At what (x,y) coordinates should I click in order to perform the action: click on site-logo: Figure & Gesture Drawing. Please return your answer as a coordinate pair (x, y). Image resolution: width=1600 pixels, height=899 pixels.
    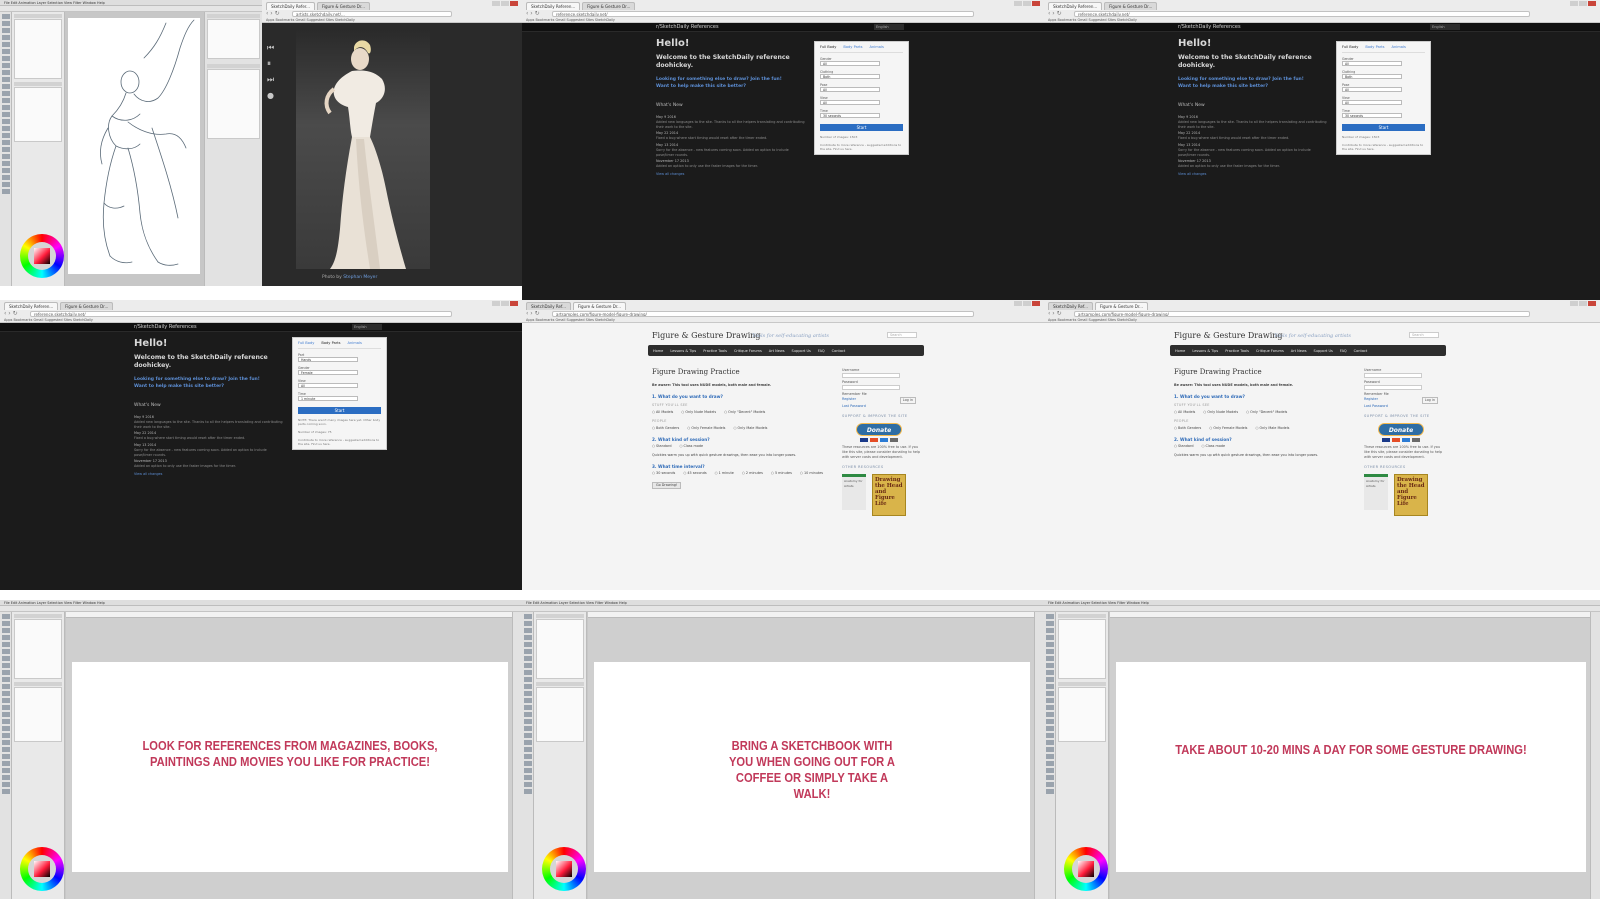
    Looking at the image, I should click on (706, 335).